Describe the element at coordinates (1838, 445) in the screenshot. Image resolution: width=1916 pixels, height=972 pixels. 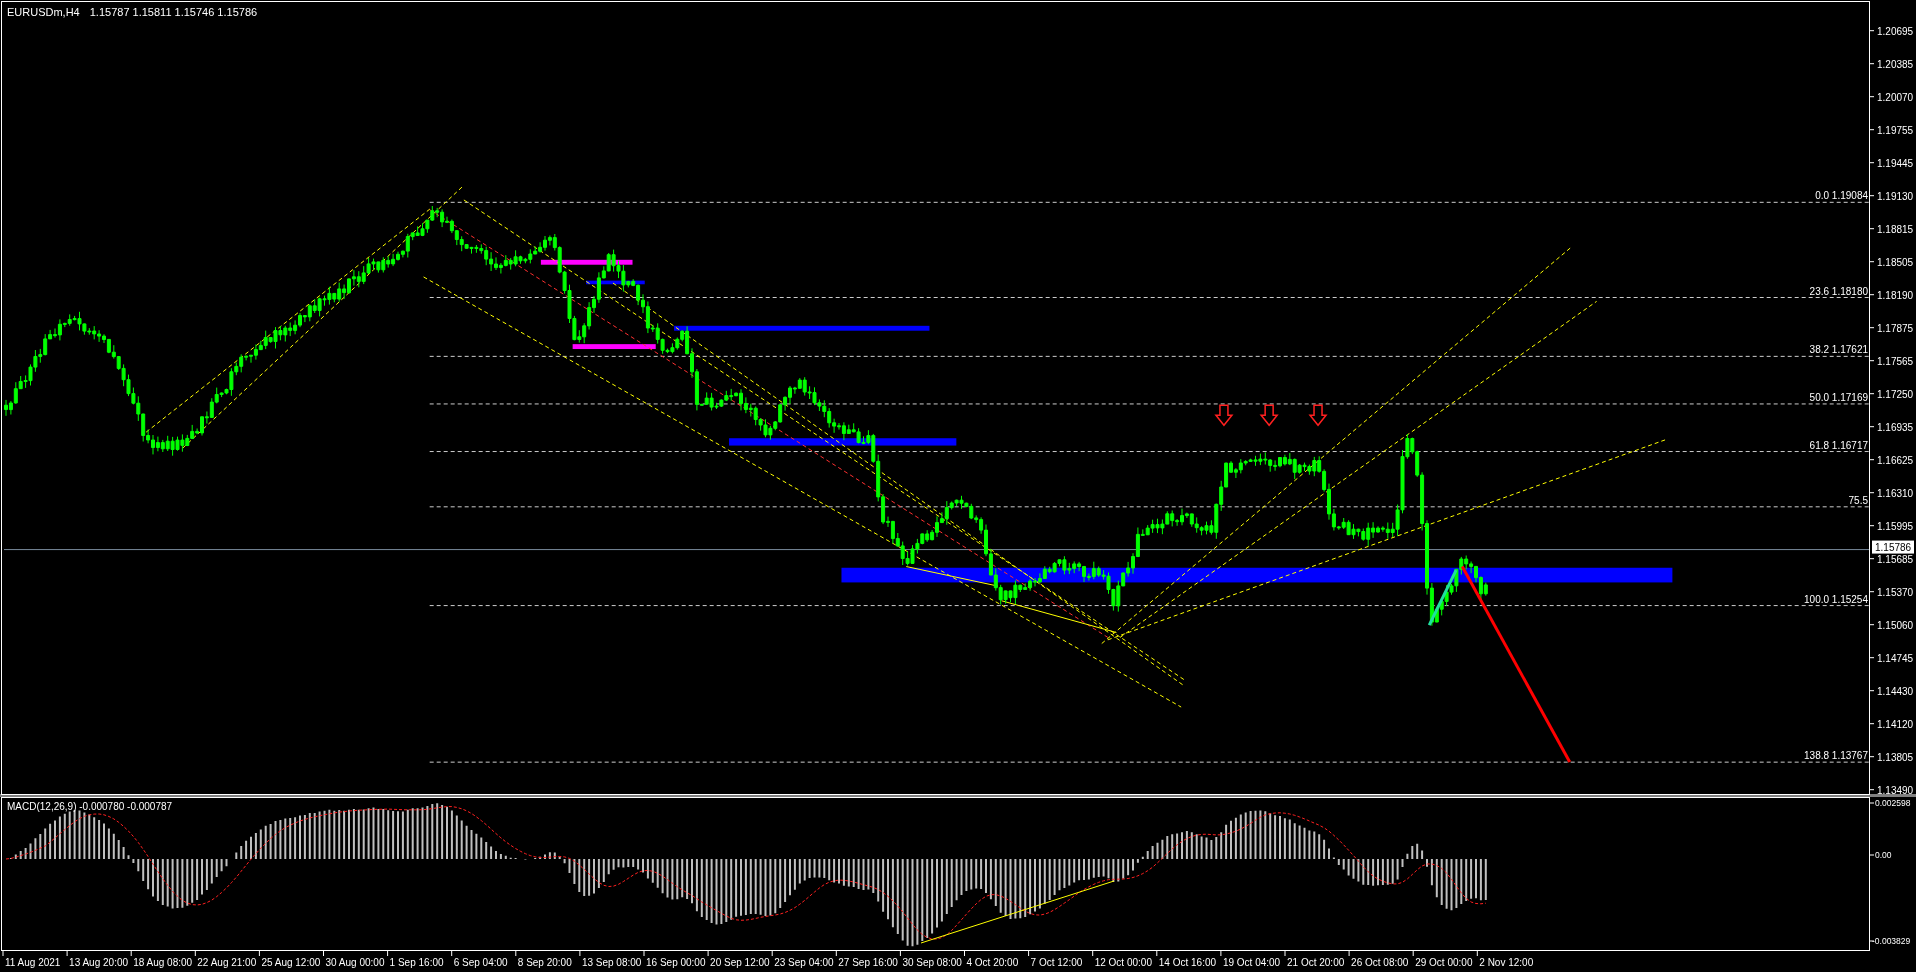
I see `fibonacci-level-label: 61.8 1.16717` at that location.